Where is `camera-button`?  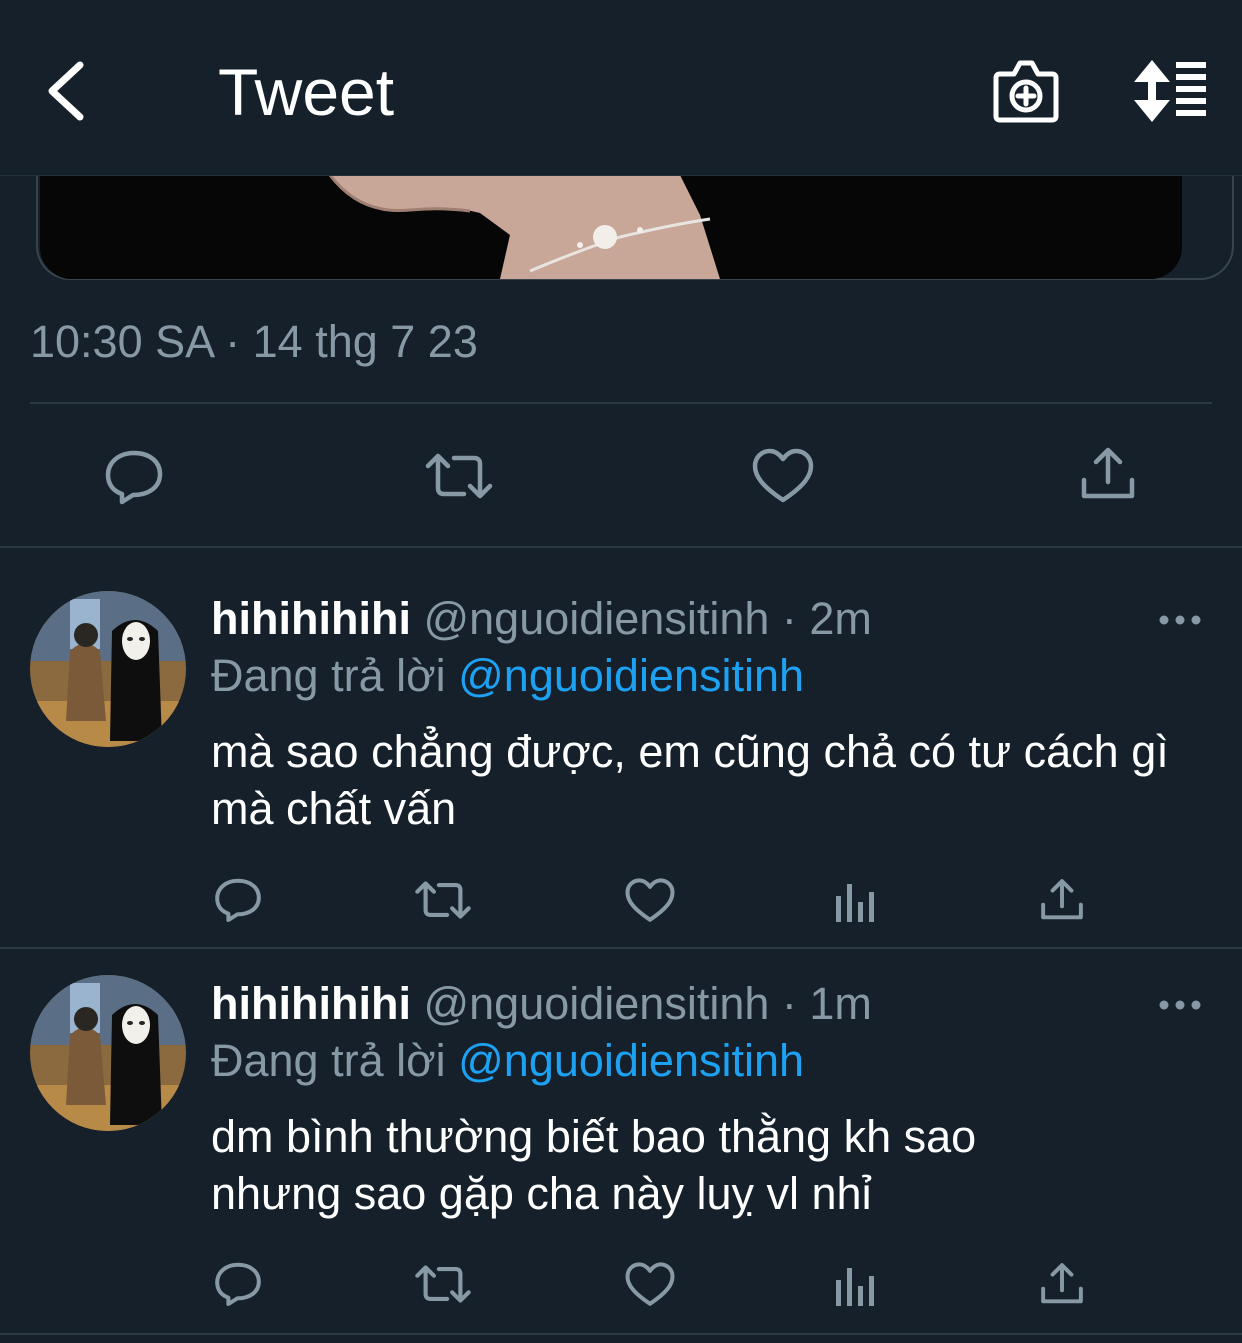
camera-button is located at coordinates (1026, 91).